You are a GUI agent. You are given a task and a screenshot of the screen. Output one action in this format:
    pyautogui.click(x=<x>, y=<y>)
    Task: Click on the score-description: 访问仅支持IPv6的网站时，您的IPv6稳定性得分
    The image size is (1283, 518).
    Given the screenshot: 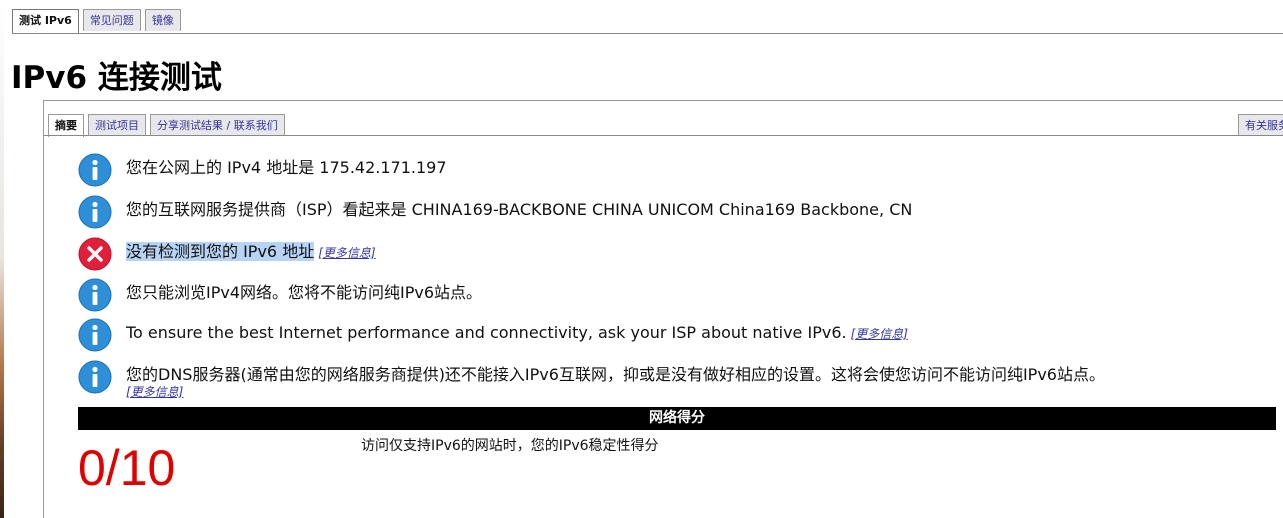 What is the action you would take?
    pyautogui.click(x=510, y=446)
    